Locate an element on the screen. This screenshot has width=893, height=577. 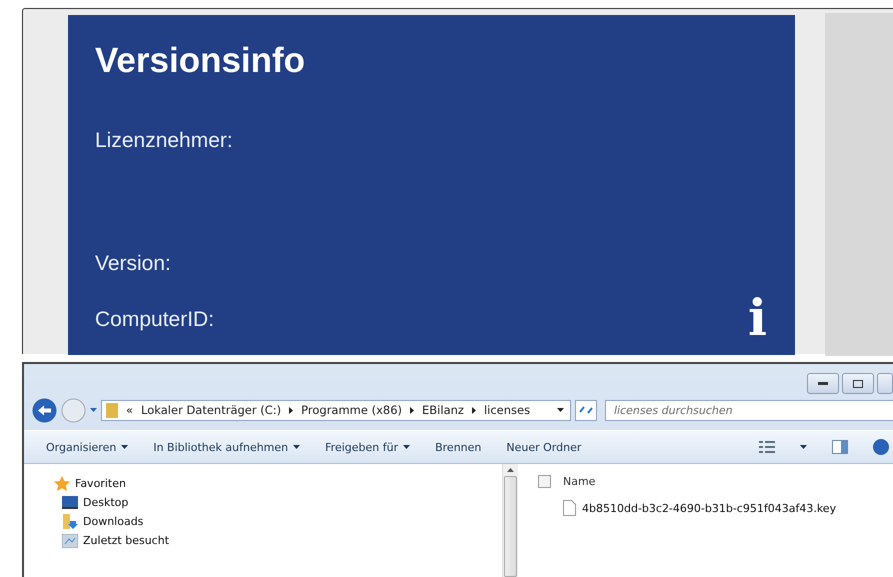
nav-item: Desktop is located at coordinates (278, 502).